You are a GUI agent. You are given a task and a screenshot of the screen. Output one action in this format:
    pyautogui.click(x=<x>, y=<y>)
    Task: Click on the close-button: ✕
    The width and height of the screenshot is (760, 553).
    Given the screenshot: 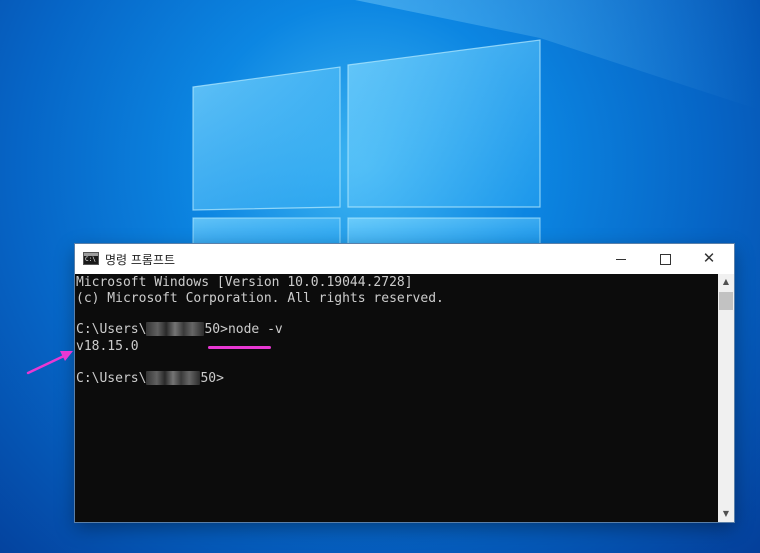 What is the action you would take?
    pyautogui.click(x=709, y=259)
    